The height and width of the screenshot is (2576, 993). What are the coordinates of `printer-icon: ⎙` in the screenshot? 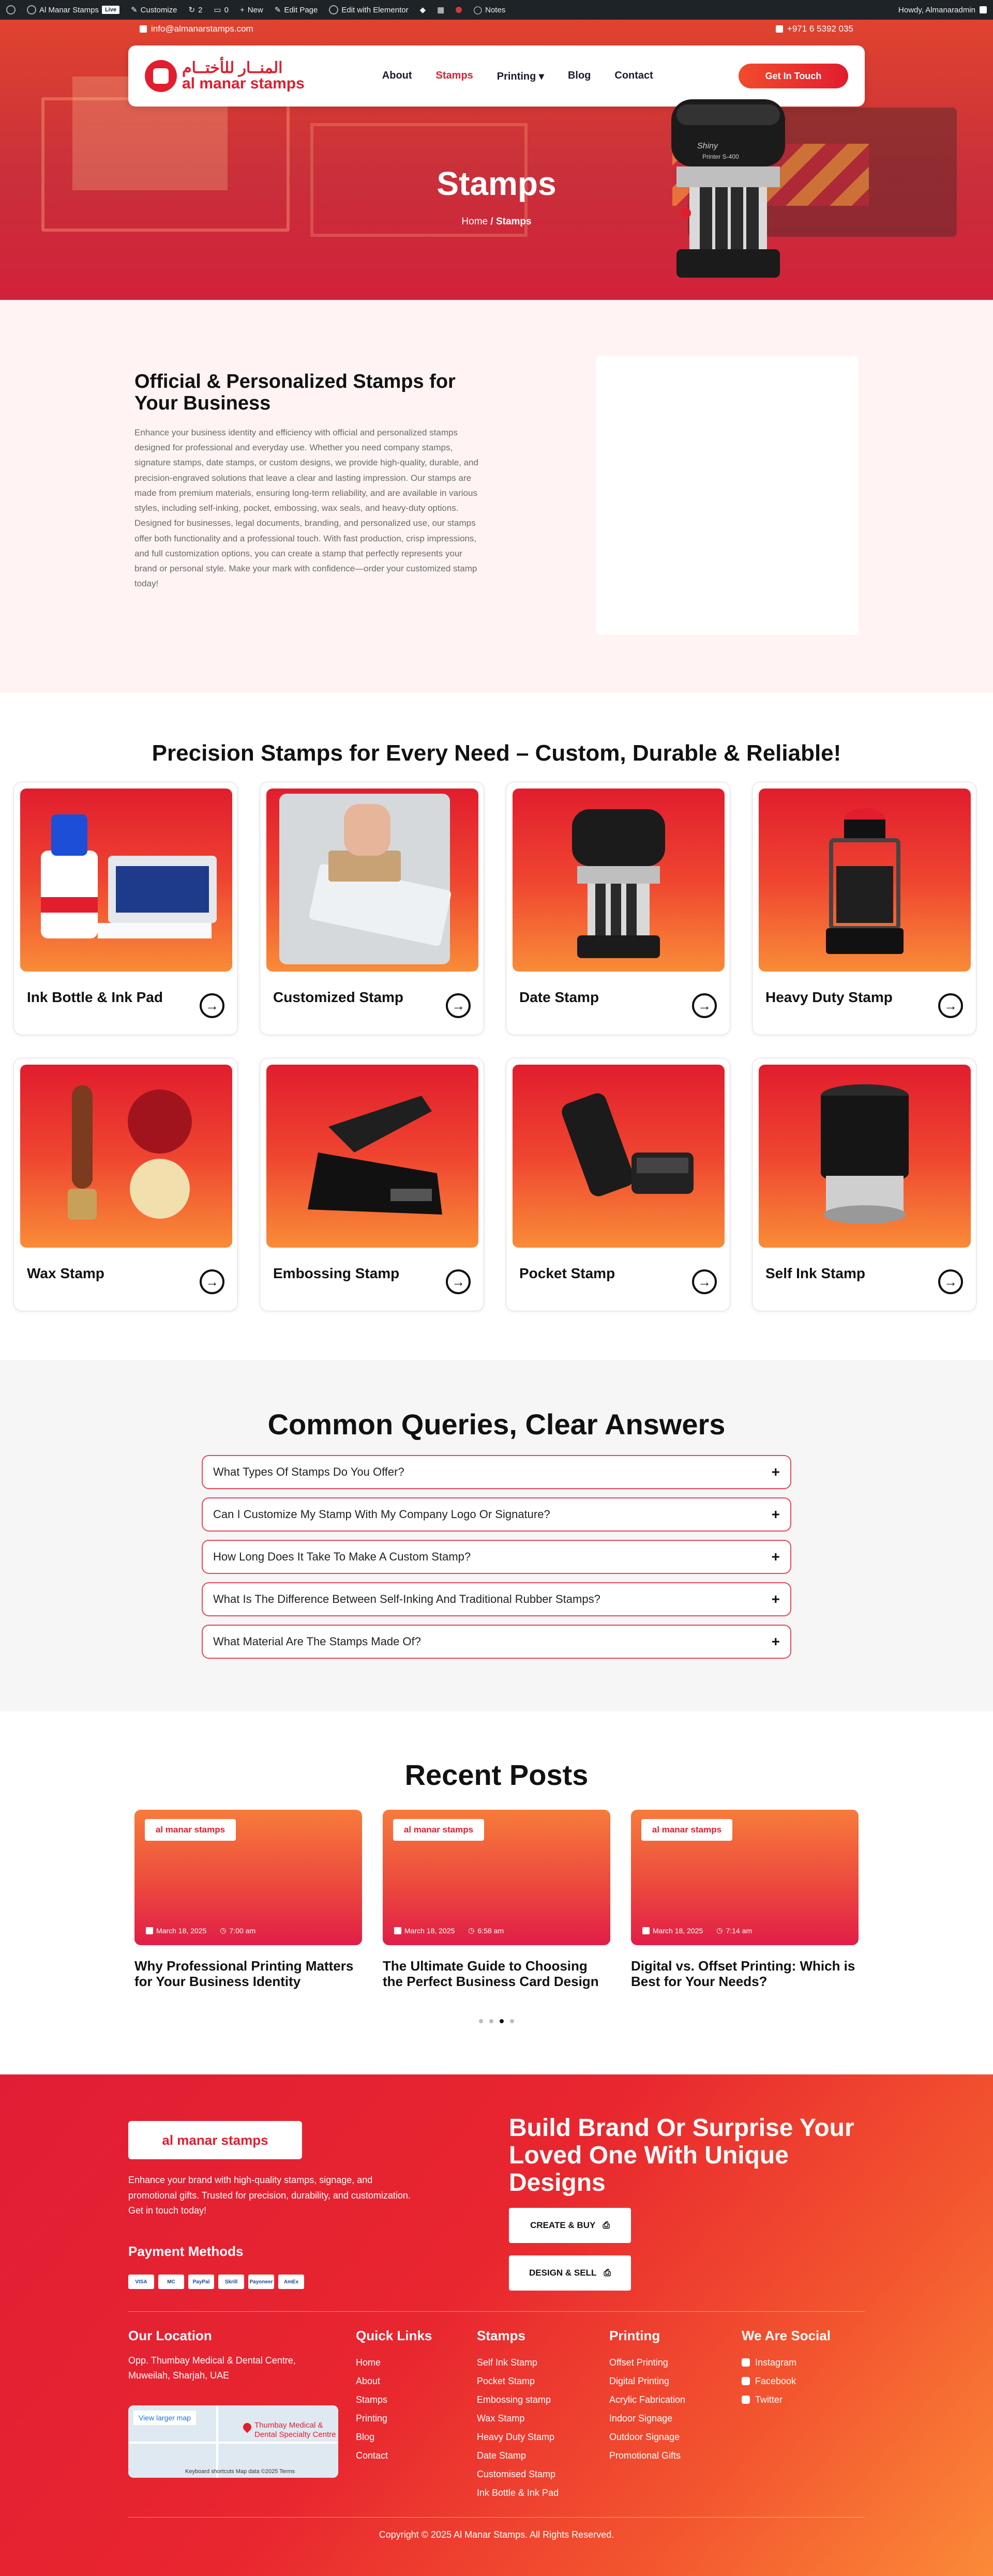 It's located at (607, 2225).